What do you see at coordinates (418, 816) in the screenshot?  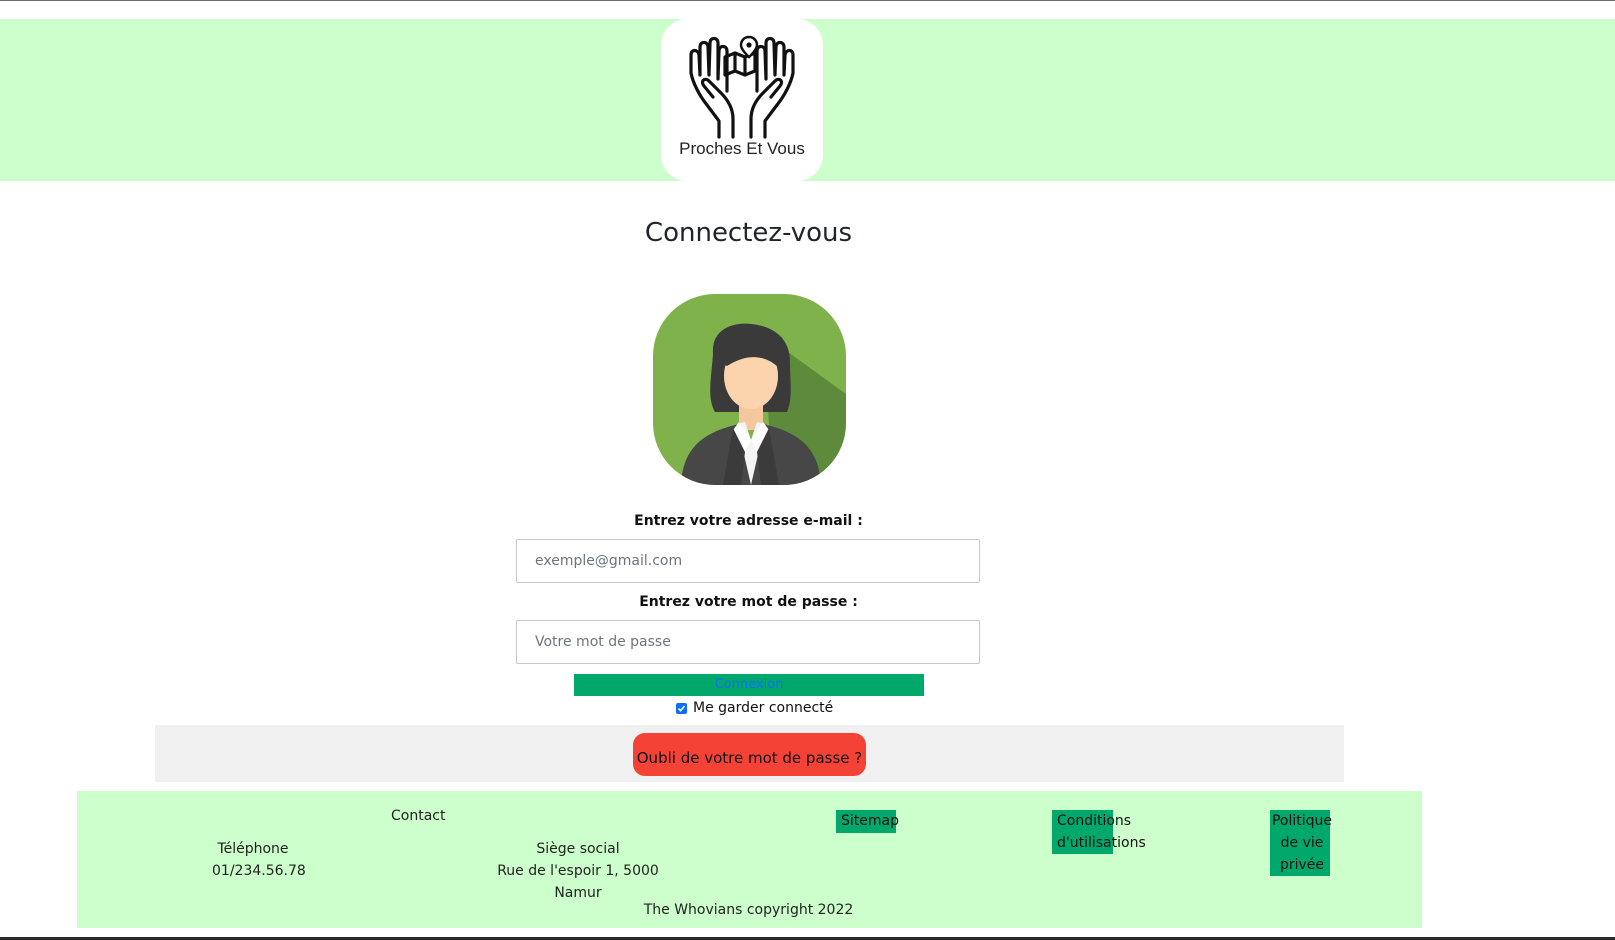 I see `footer-contact-heading: Contact` at bounding box center [418, 816].